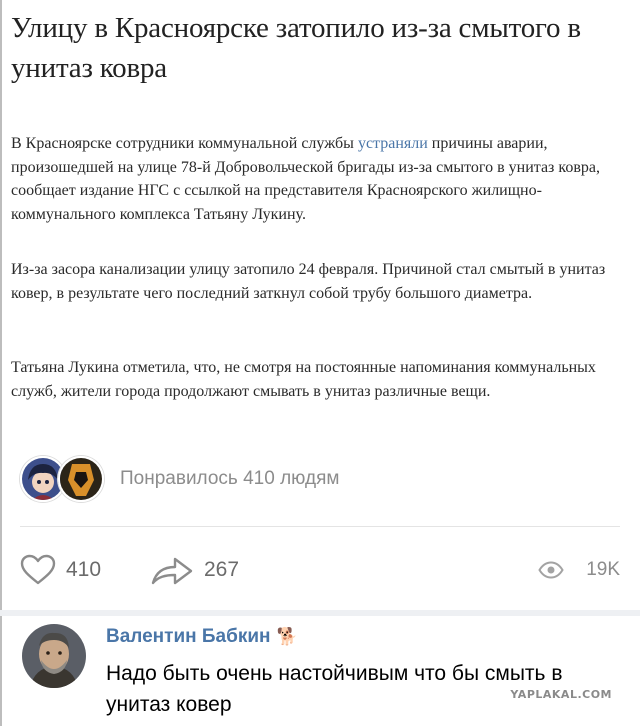  Describe the element at coordinates (1, 363) in the screenshot. I see `left-edge-border` at that location.